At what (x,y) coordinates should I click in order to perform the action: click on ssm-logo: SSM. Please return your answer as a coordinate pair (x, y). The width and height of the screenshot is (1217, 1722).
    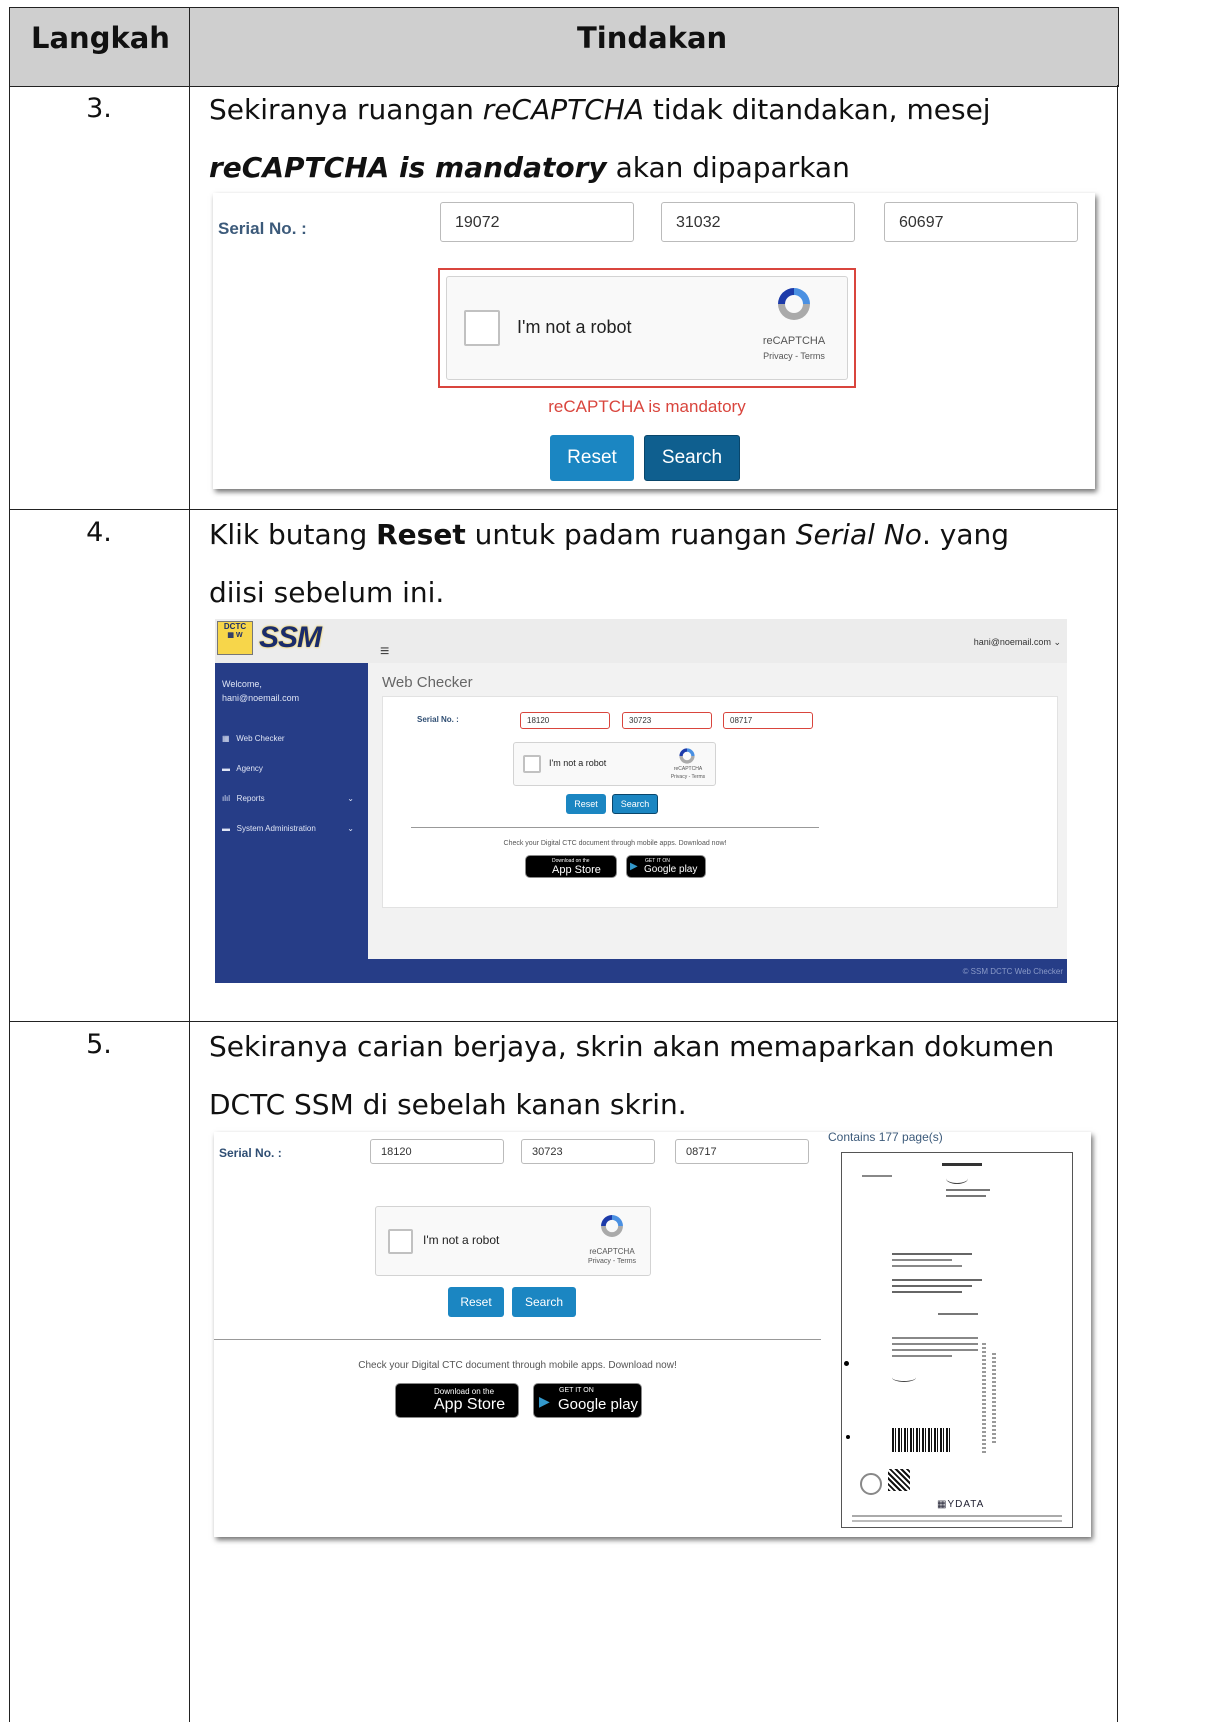
    Looking at the image, I should click on (290, 637).